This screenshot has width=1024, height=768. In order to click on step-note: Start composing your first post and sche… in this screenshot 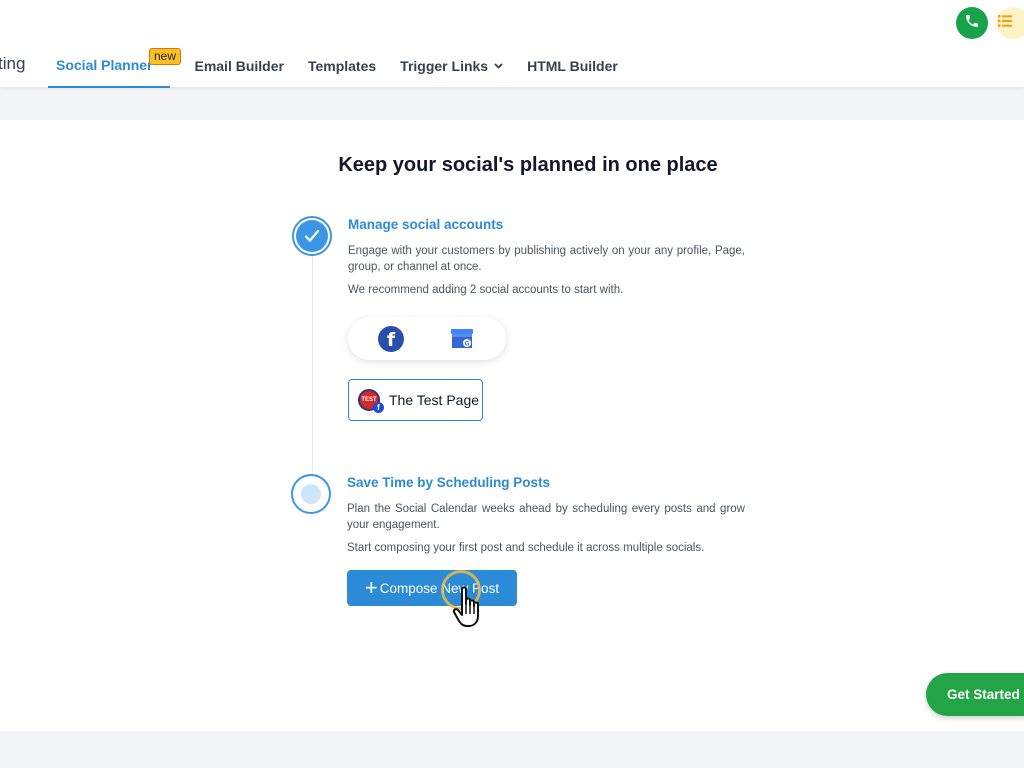, I will do `click(526, 548)`.